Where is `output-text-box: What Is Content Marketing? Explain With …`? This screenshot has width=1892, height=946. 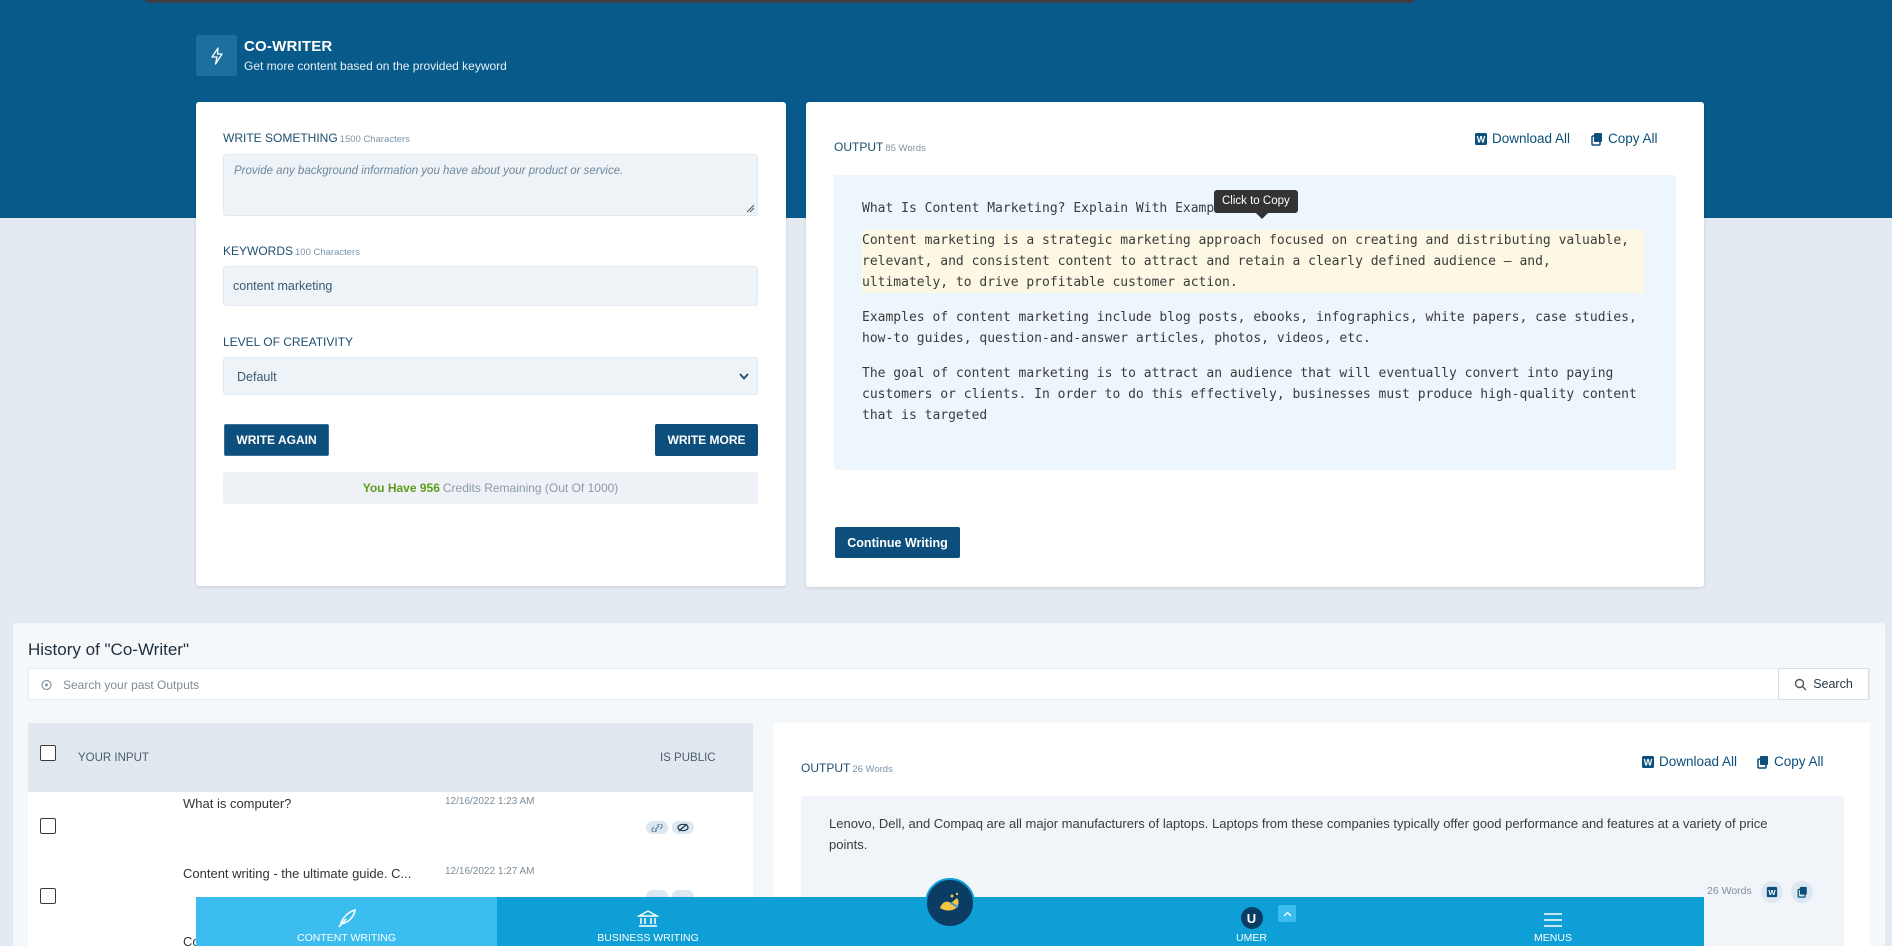
output-text-box: What Is Content Marketing? Explain With … is located at coordinates (1255, 322).